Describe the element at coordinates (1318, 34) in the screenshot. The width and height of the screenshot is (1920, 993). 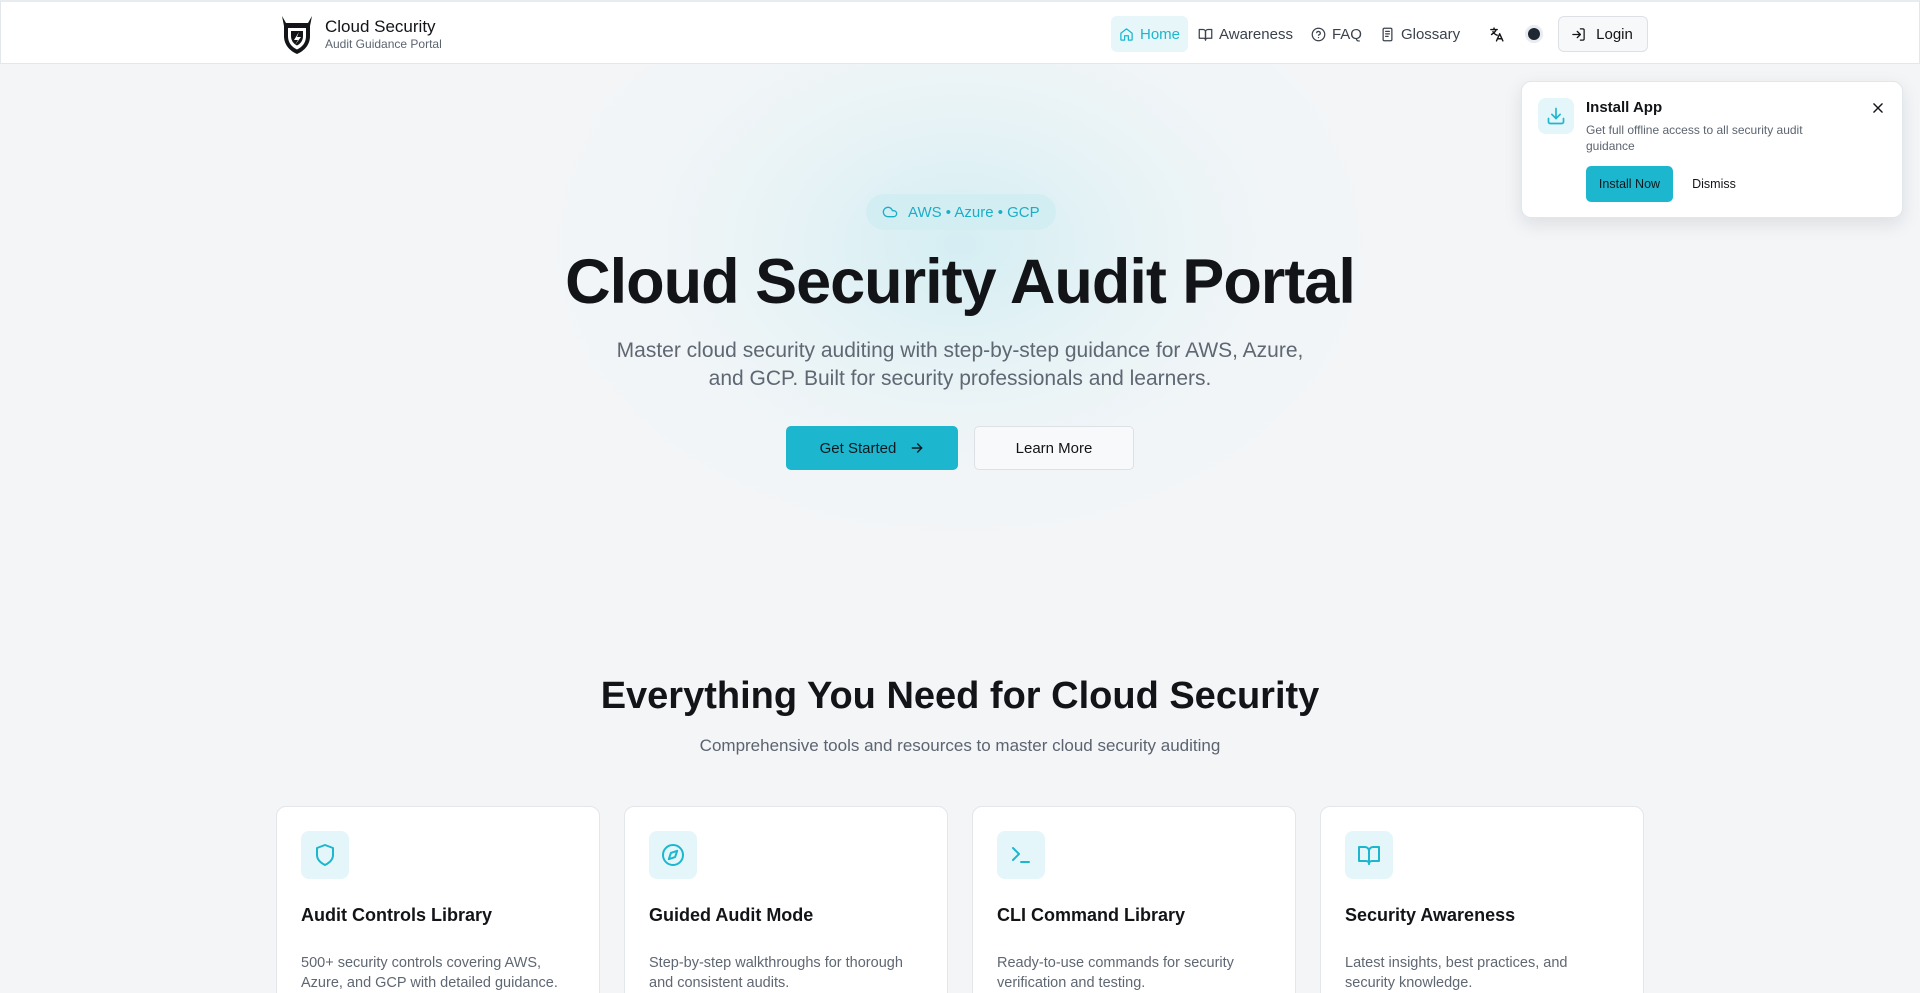
I see `help-circle-icon` at that location.